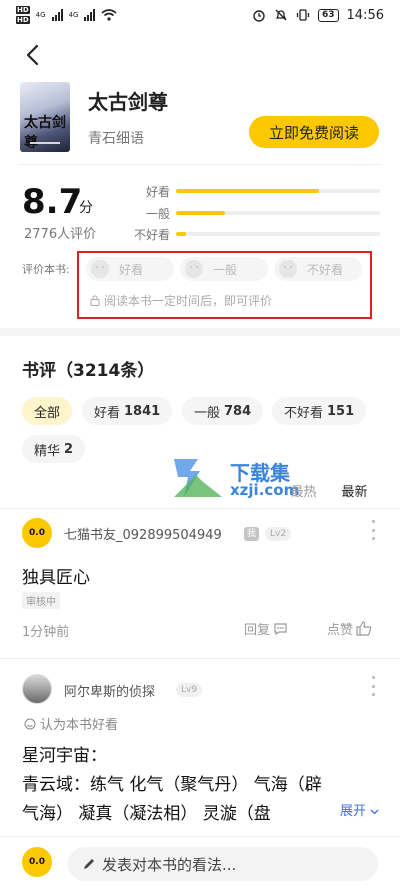 This screenshot has height=888, width=400. I want to click on expand-button: 展开, so click(357, 809).